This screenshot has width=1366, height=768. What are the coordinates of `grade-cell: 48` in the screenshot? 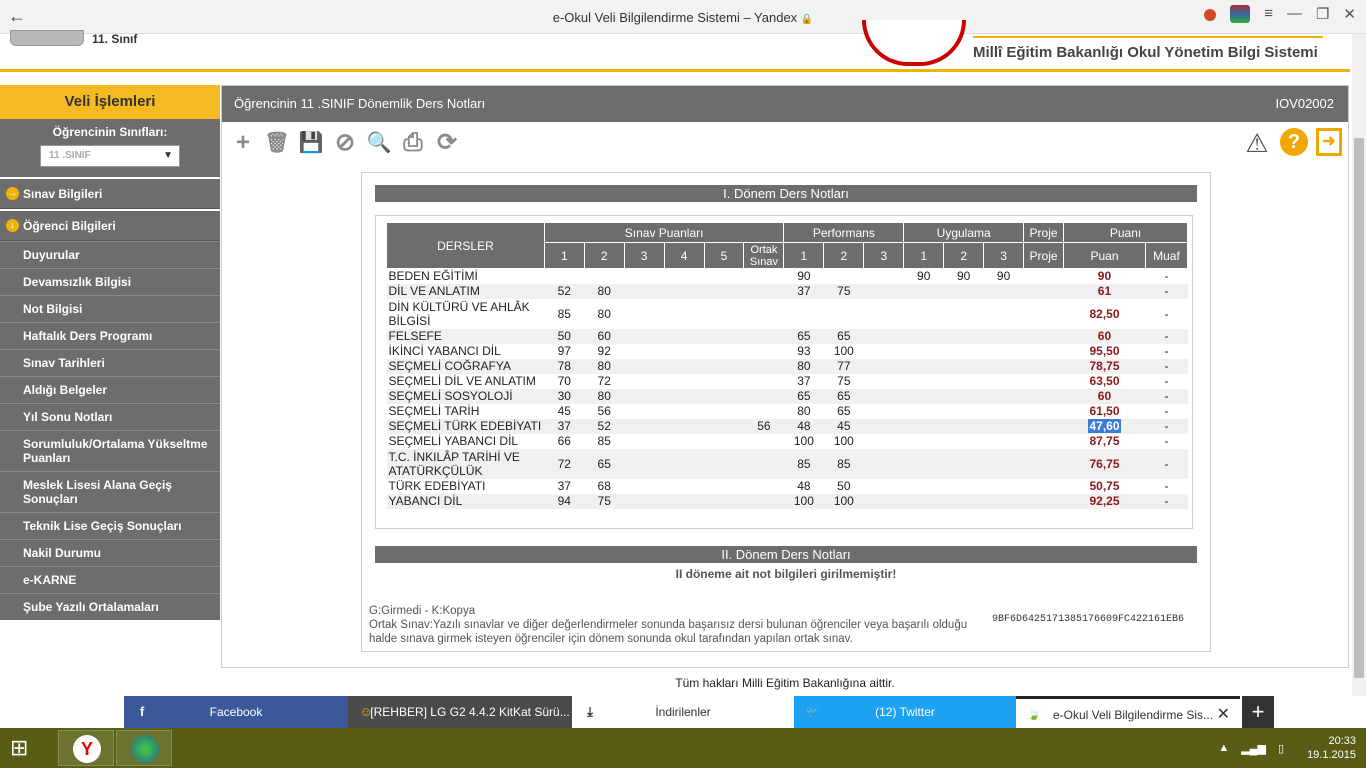 It's located at (803, 426).